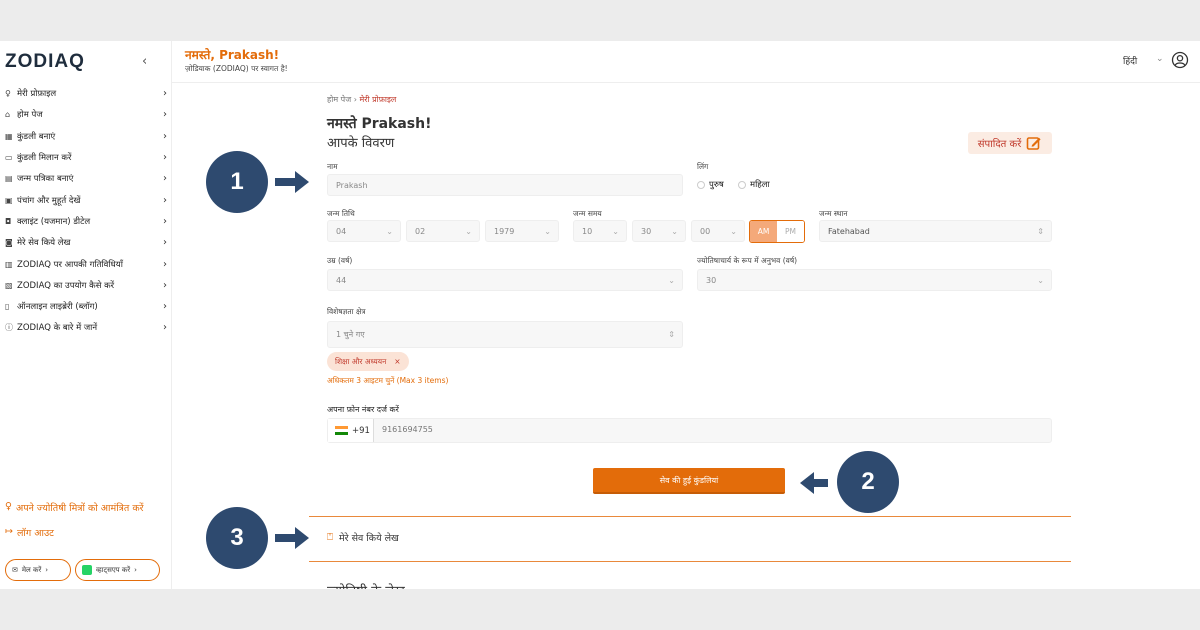 The height and width of the screenshot is (630, 1200). Describe the element at coordinates (341, 213) in the screenshot. I see `dob-label: जन्म तिथि` at that location.